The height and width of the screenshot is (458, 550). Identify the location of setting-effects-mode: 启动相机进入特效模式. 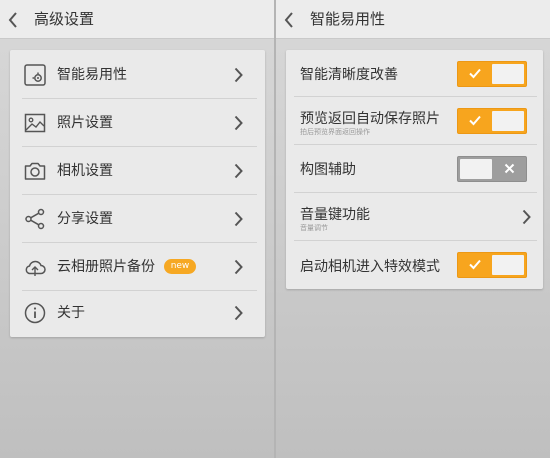
(414, 265).